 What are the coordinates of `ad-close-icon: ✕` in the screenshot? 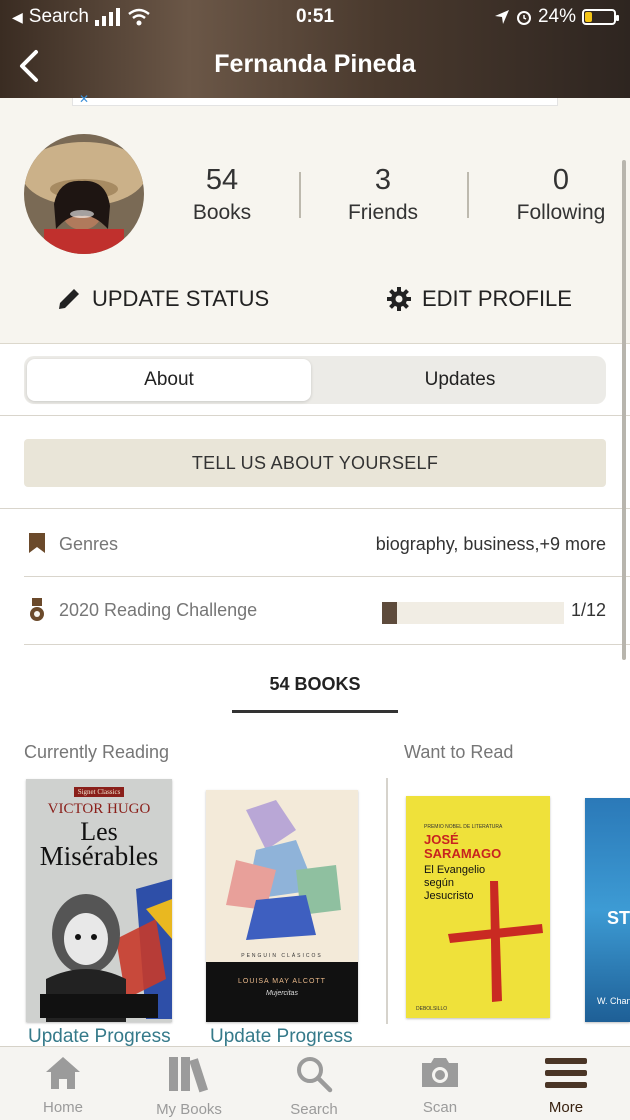 It's located at (84, 99).